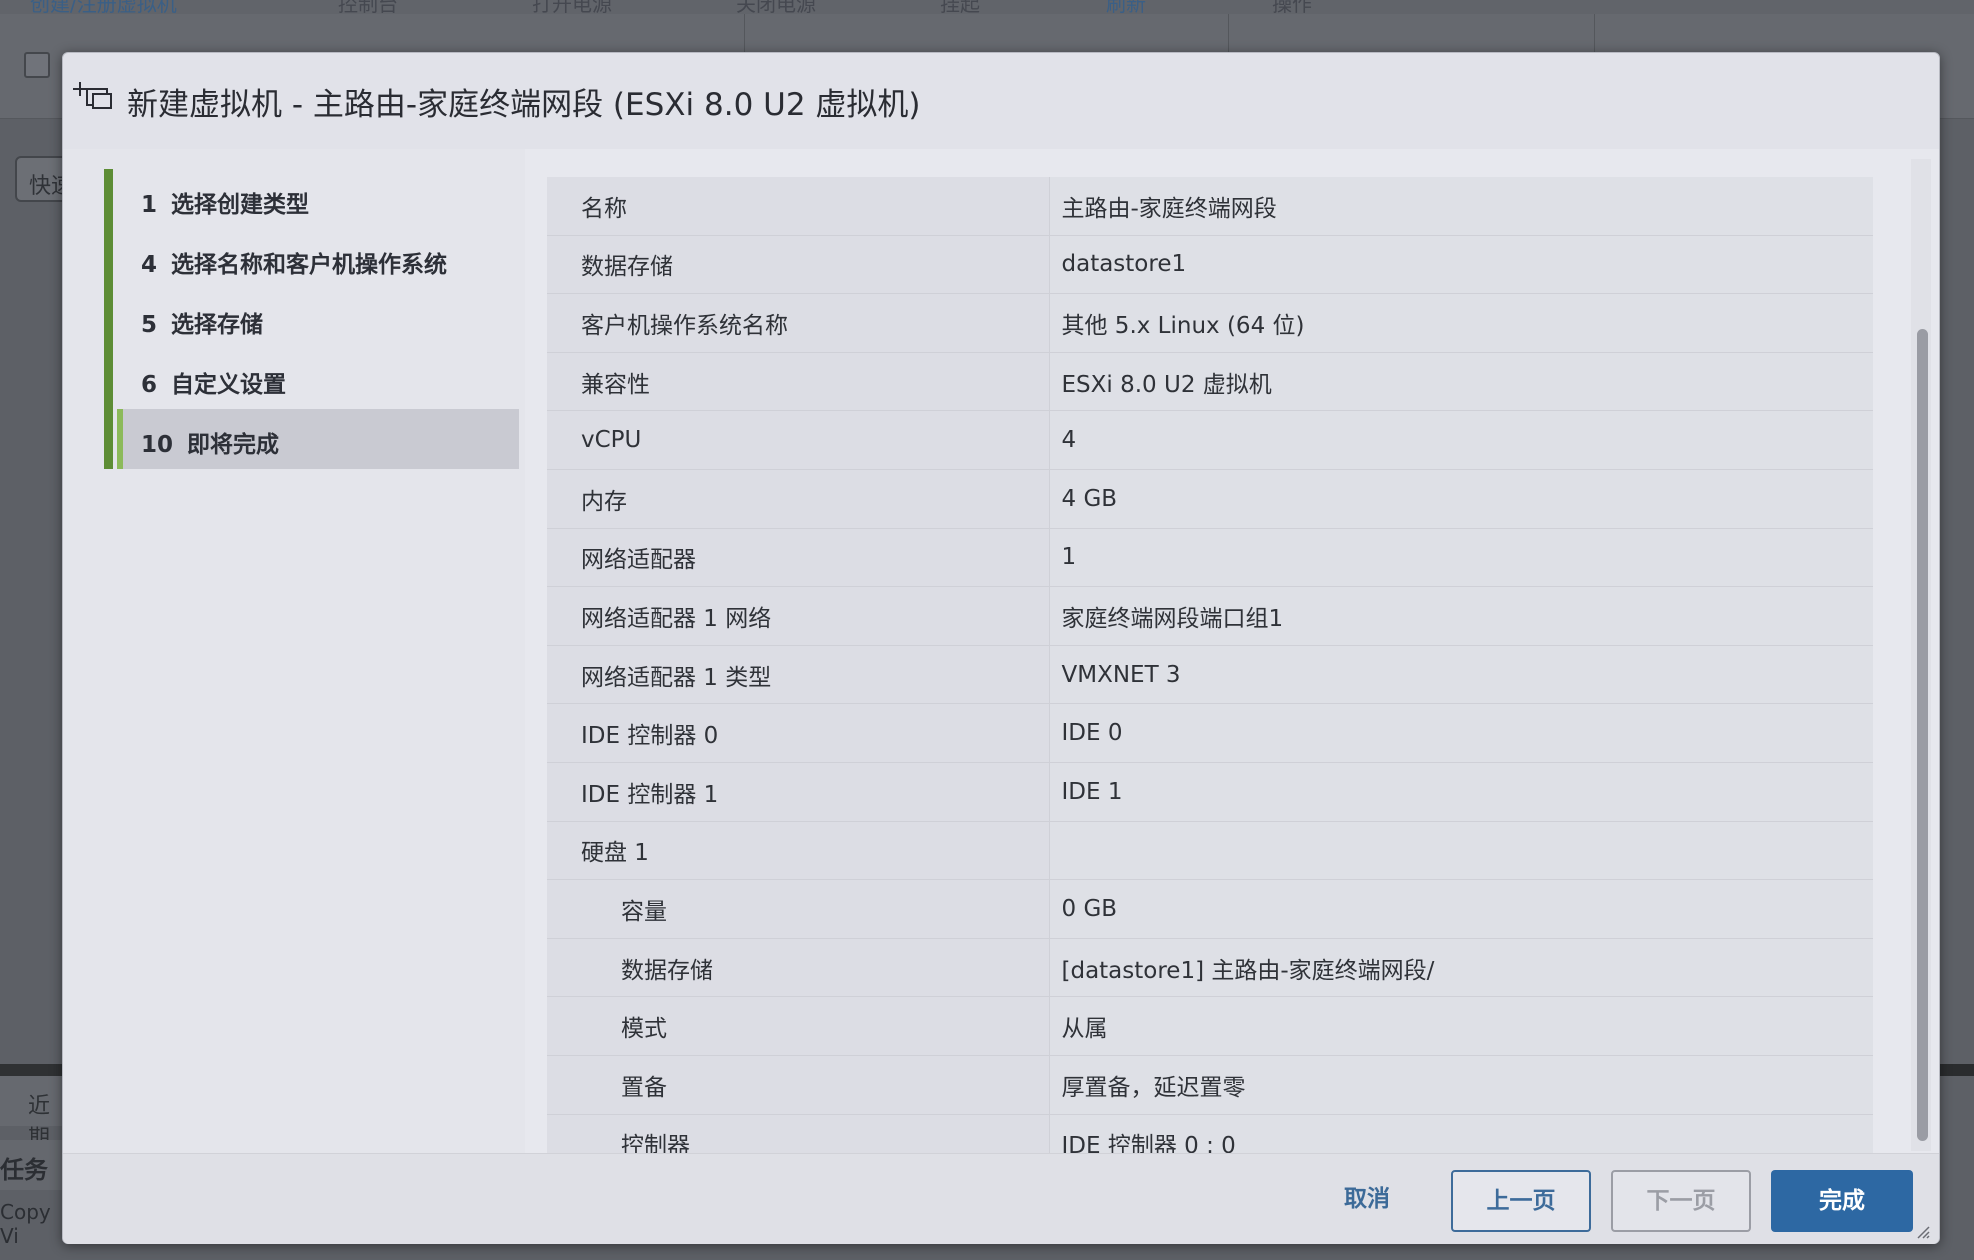  What do you see at coordinates (1461, 968) in the screenshot?
I see `summary-value: [datastore1] 主路由-家庭终端网段/` at bounding box center [1461, 968].